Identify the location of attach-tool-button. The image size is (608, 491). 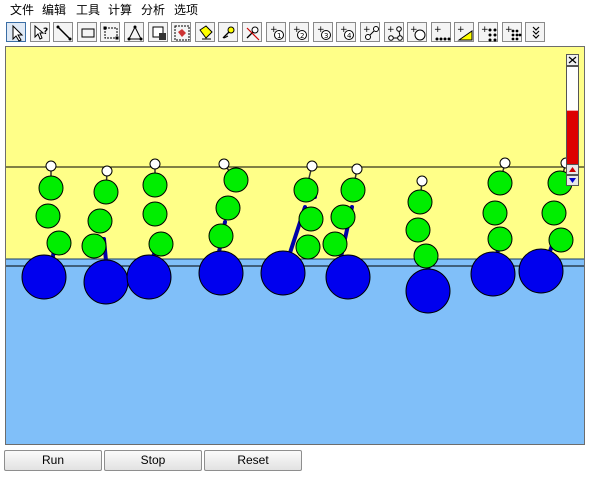
(204, 32).